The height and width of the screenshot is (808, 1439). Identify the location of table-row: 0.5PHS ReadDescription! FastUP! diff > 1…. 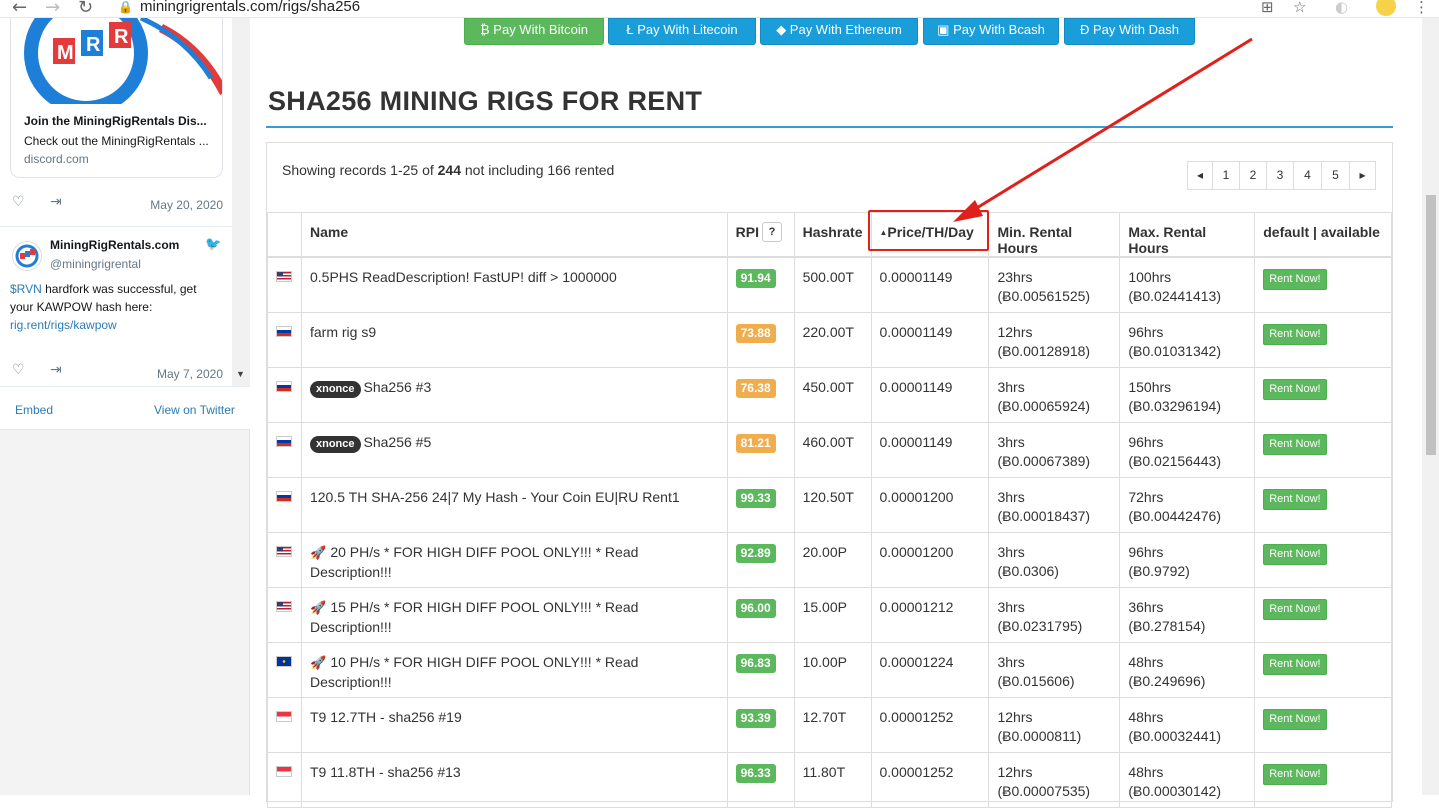
(829, 284).